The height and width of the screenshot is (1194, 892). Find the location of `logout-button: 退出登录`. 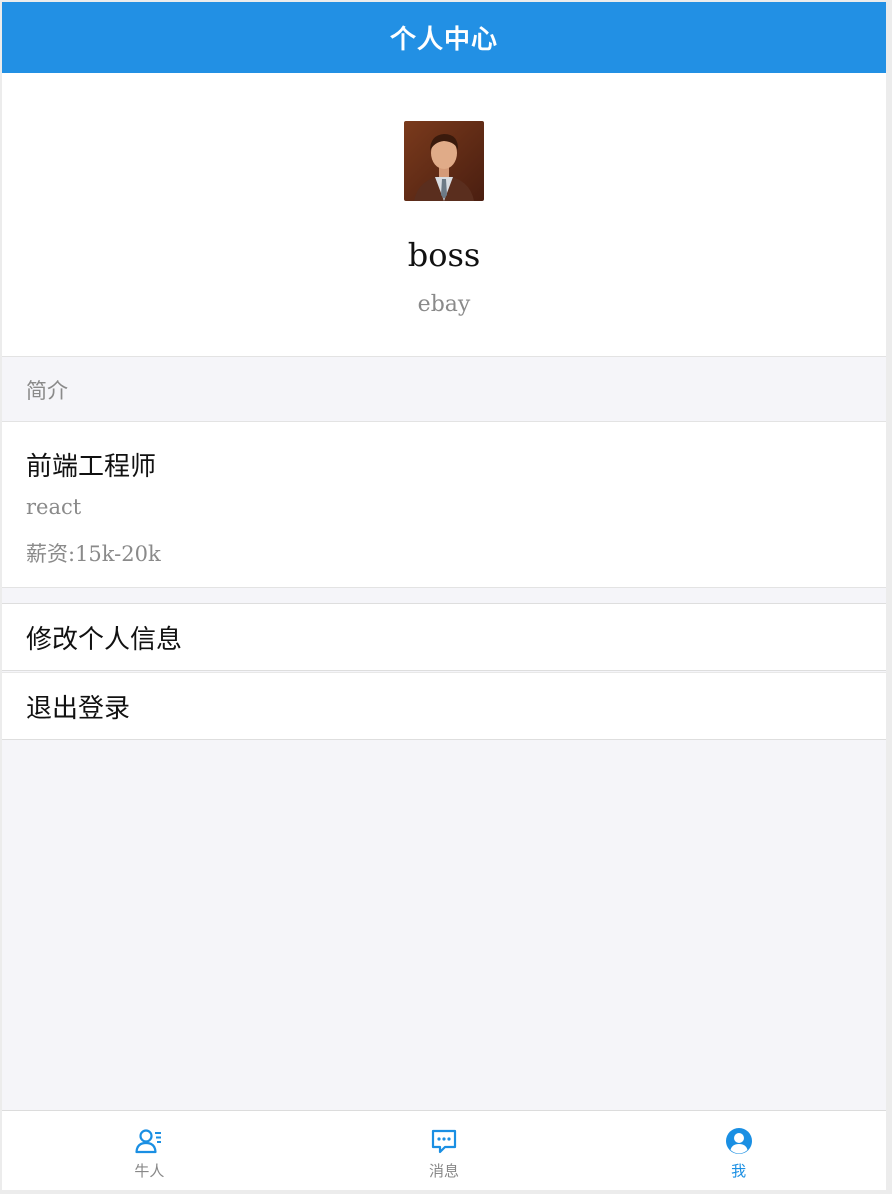

logout-button: 退出登录 is located at coordinates (444, 706).